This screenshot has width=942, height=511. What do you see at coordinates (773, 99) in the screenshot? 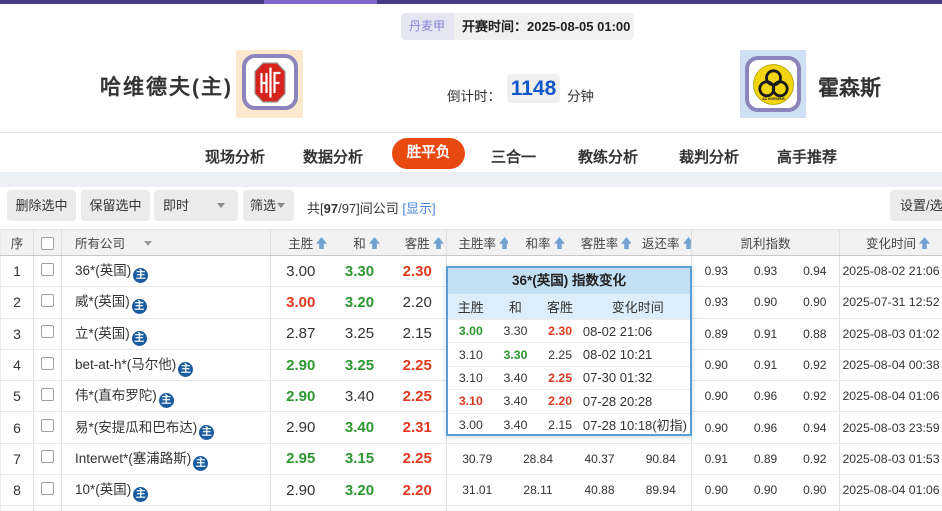
I see `svg-text: AC HORSENS` at bounding box center [773, 99].